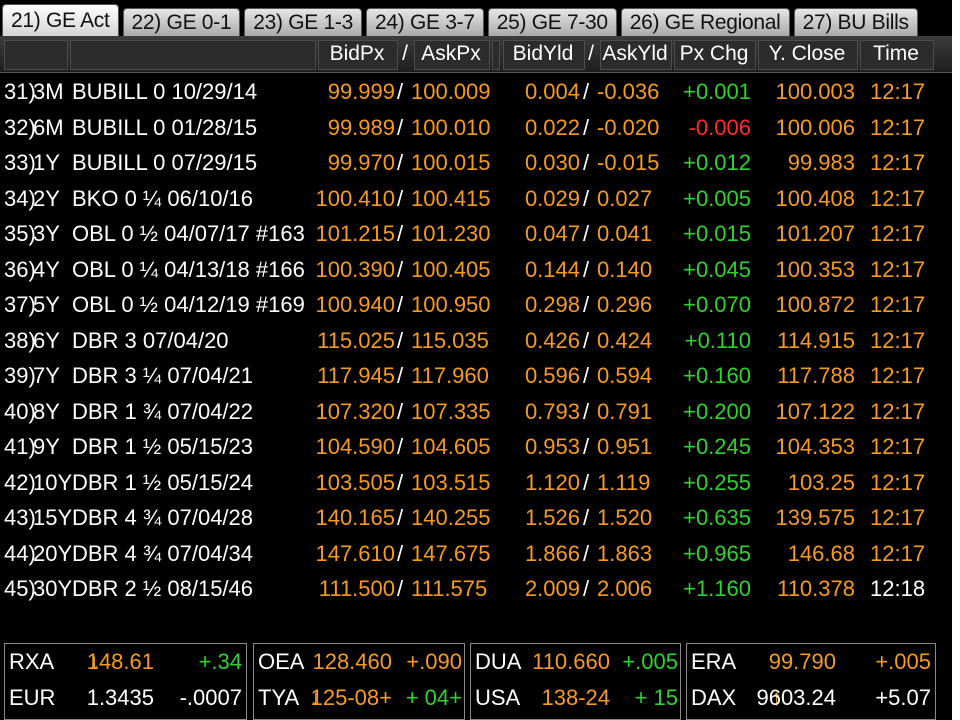  What do you see at coordinates (625, 446) in the screenshot?
I see `row-ask-yield: 0.951` at bounding box center [625, 446].